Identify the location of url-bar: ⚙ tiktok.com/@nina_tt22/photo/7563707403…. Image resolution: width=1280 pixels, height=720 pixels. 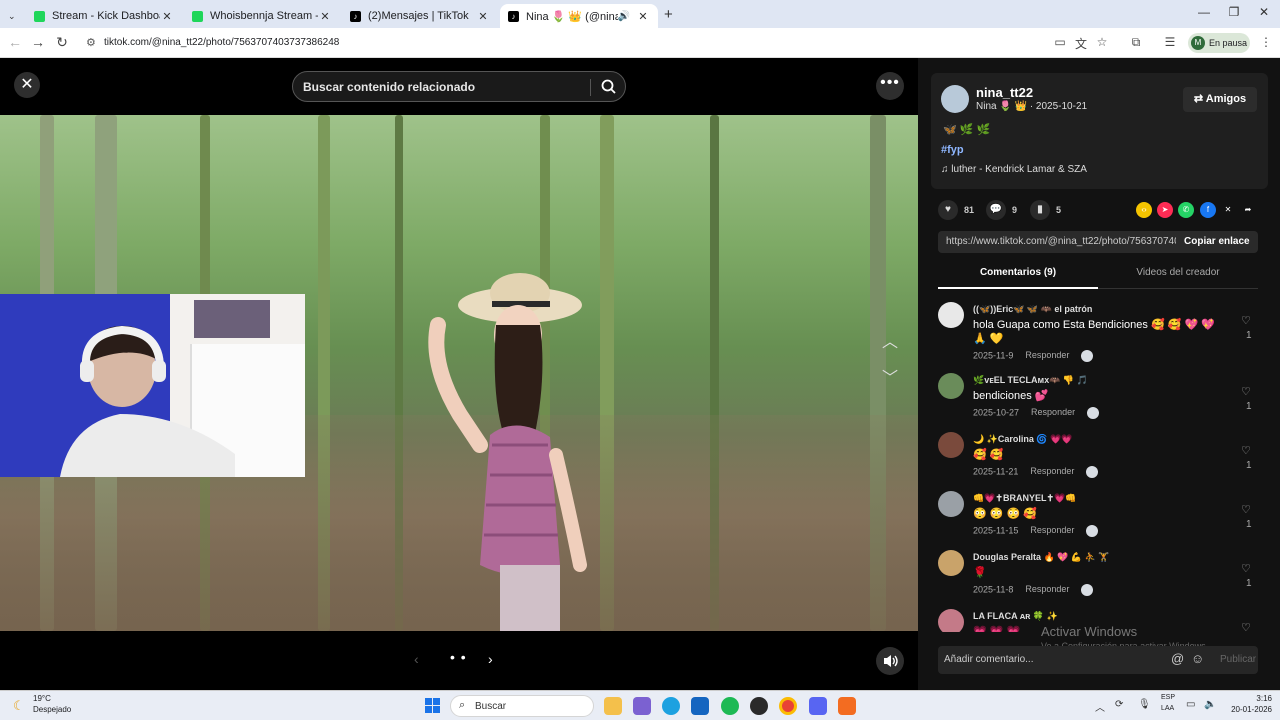
(595, 43).